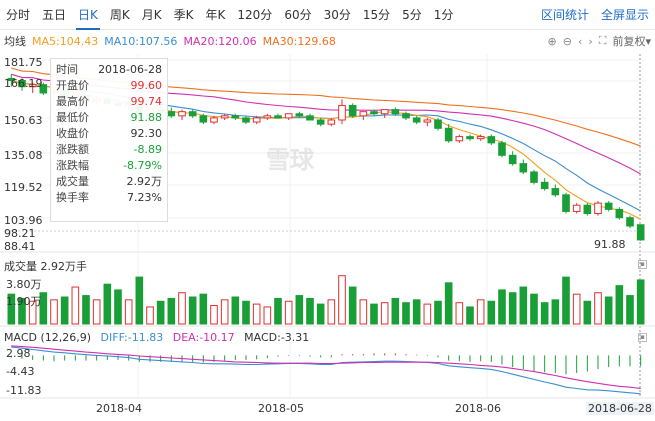 This screenshot has width=655, height=421. Describe the element at coordinates (48, 337) in the screenshot. I see `macd-title: MACD (12,26,9)` at that location.